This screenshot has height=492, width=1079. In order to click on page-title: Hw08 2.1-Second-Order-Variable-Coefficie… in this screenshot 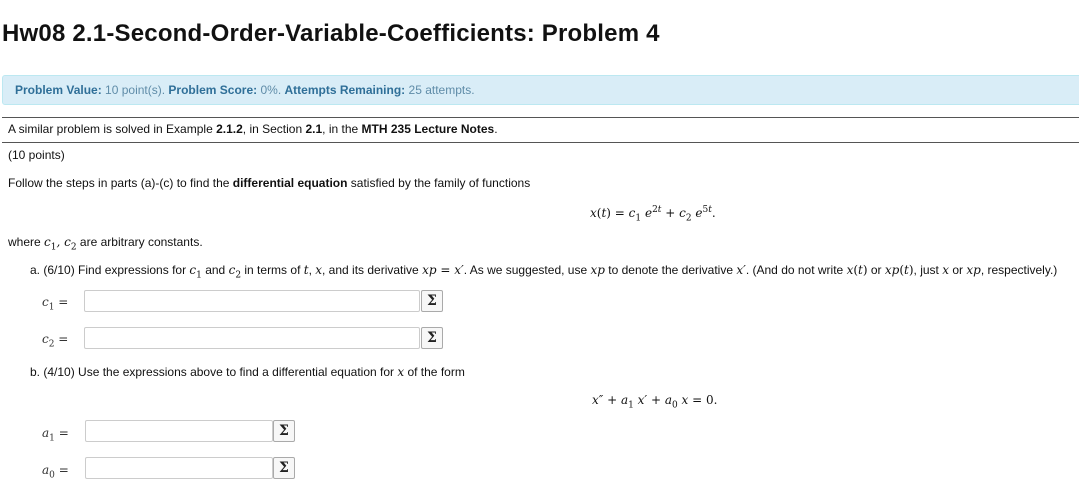, I will do `click(331, 33)`.